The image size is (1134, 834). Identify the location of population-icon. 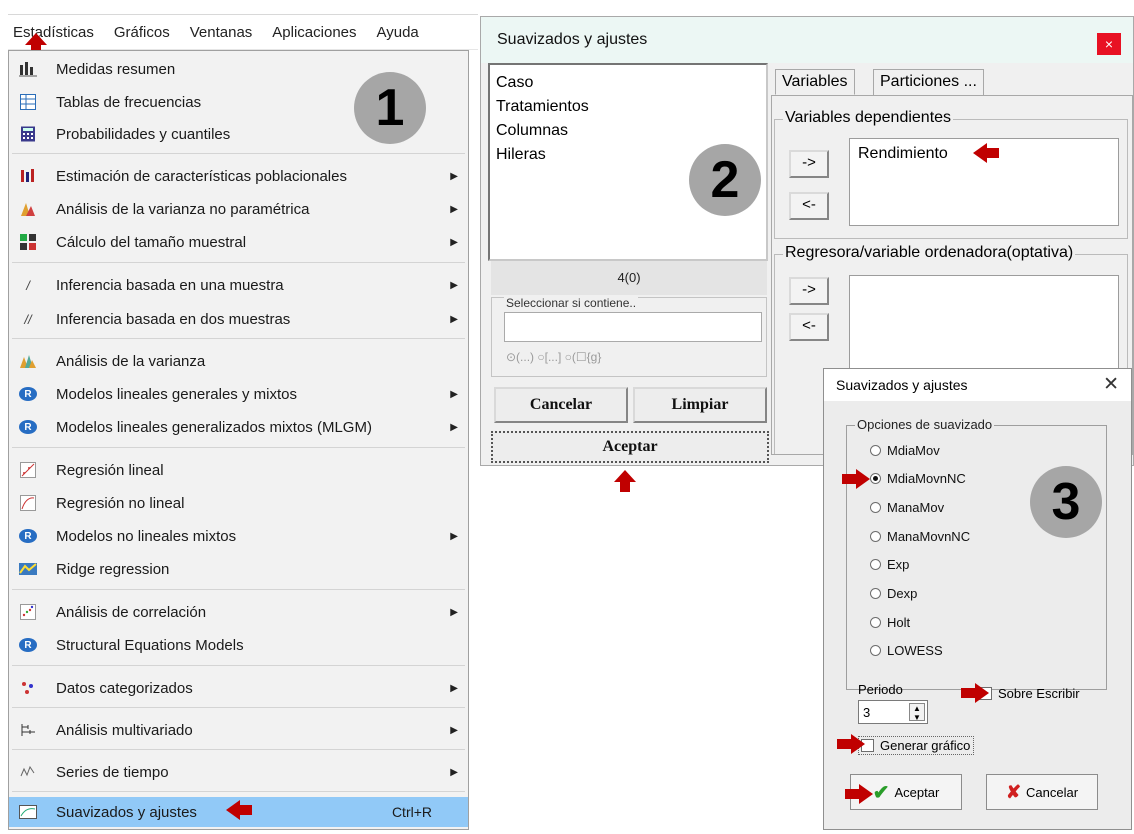
(28, 176).